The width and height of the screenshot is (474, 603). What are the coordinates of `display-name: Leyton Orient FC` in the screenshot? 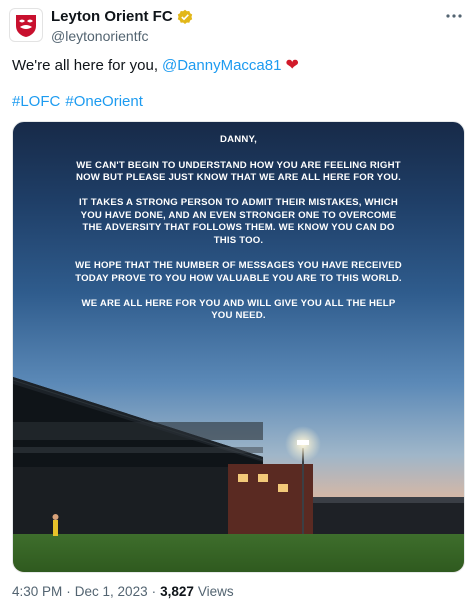 It's located at (112, 16).